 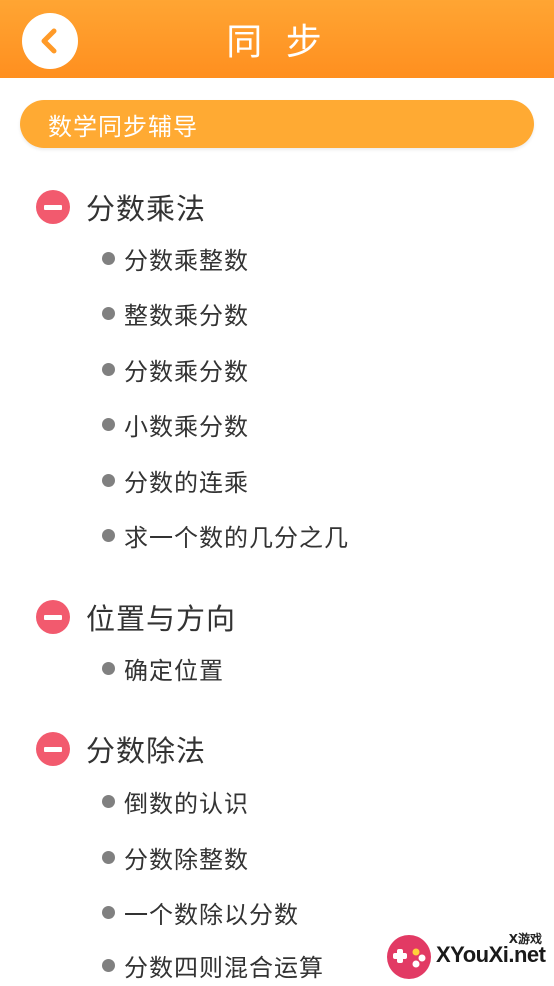 What do you see at coordinates (186, 426) in the screenshot?
I see `lesson-label: 小数乘分数` at bounding box center [186, 426].